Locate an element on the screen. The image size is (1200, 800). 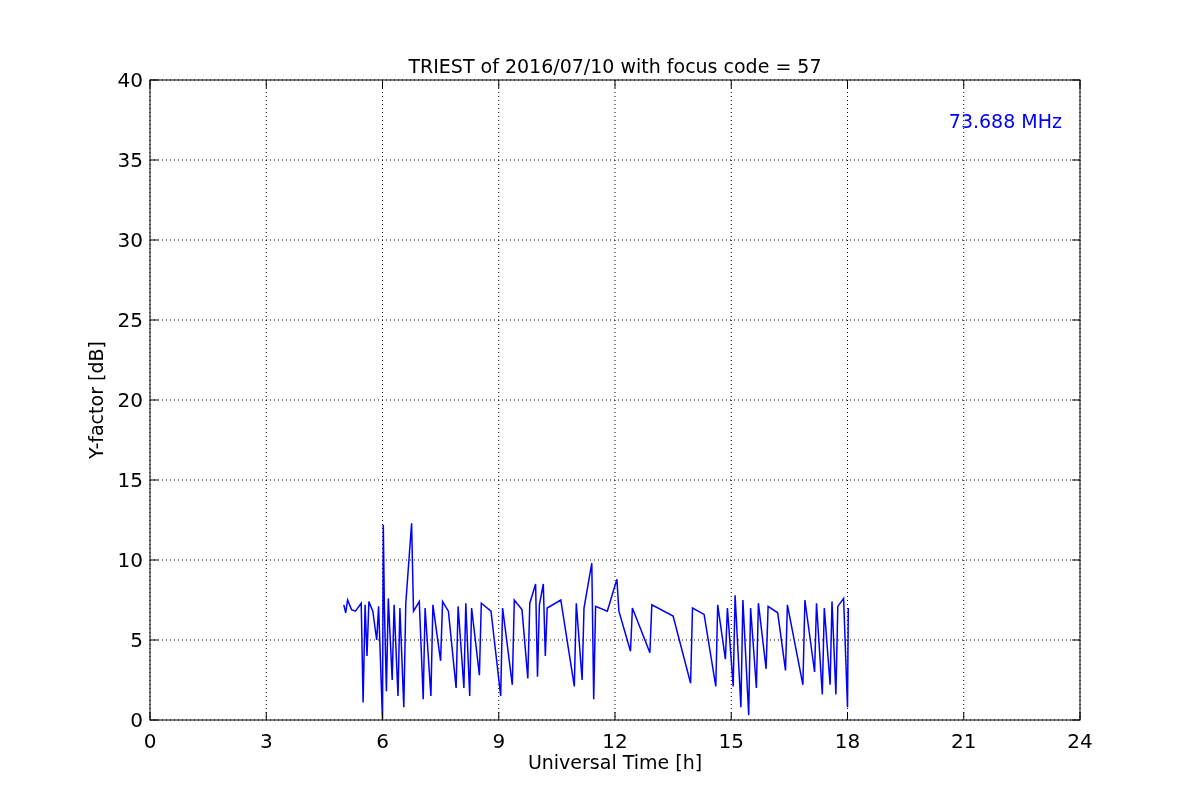
series-label: 73.688 MHz is located at coordinates (1005, 121).